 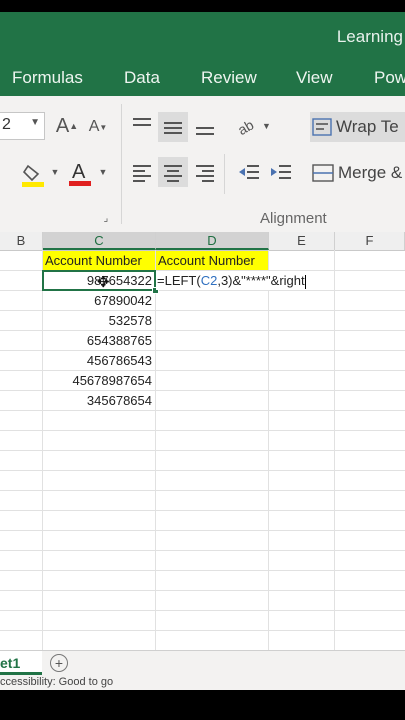 What do you see at coordinates (370, 241) in the screenshot?
I see `column-header-f: F` at bounding box center [370, 241].